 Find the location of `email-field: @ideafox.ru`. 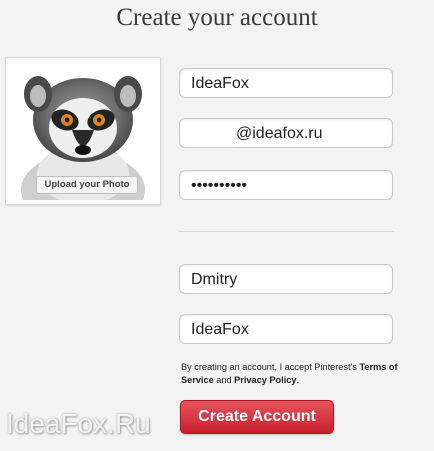

email-field: @ideafox.ru is located at coordinates (286, 133).